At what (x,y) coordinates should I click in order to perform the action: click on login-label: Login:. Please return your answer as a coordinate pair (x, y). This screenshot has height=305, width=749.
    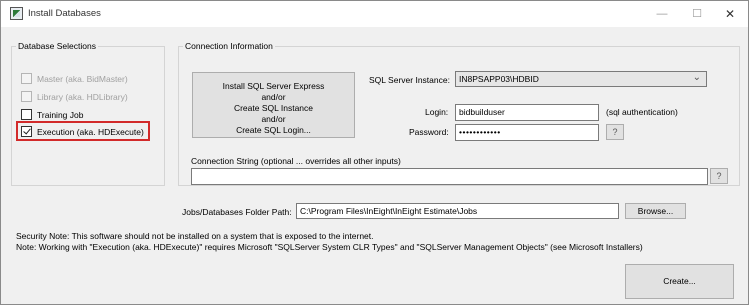
    Looking at the image, I should click on (437, 112).